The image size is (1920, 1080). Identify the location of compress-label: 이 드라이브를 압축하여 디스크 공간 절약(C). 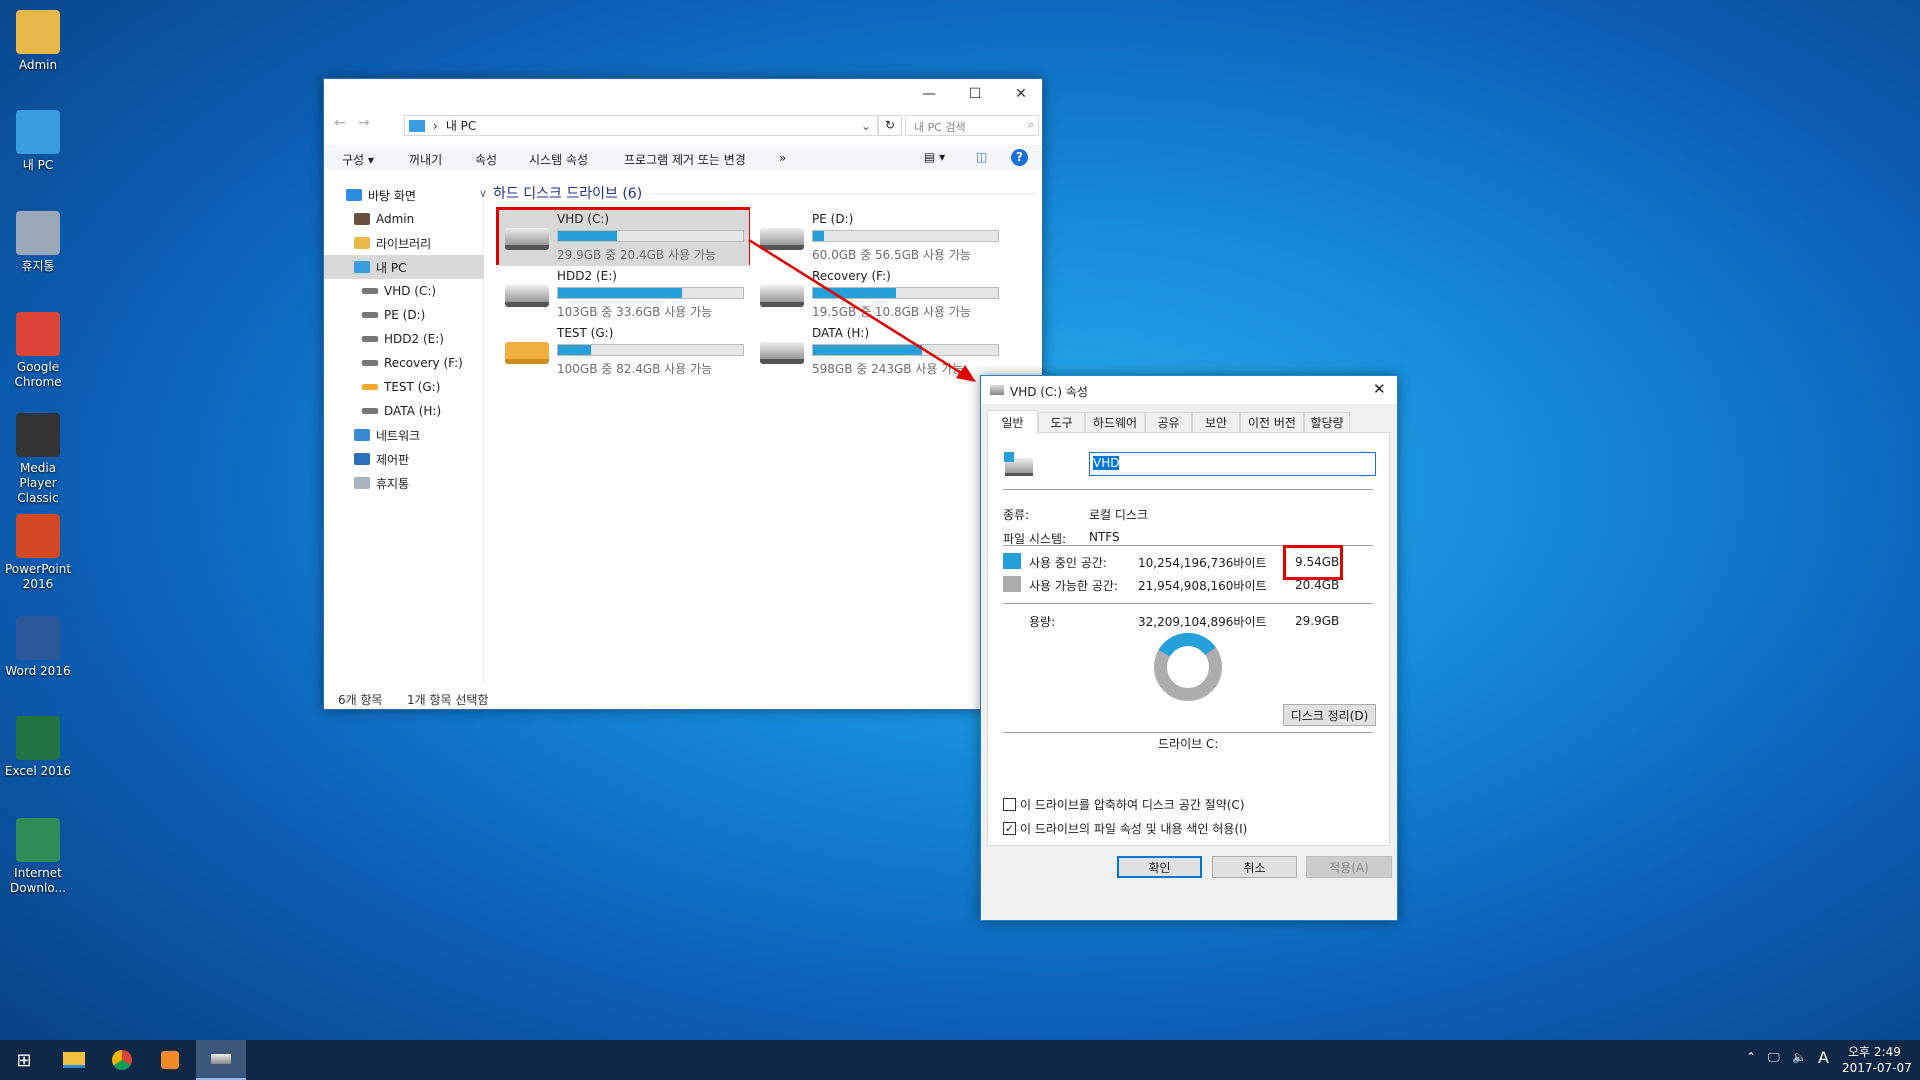
(1132, 805).